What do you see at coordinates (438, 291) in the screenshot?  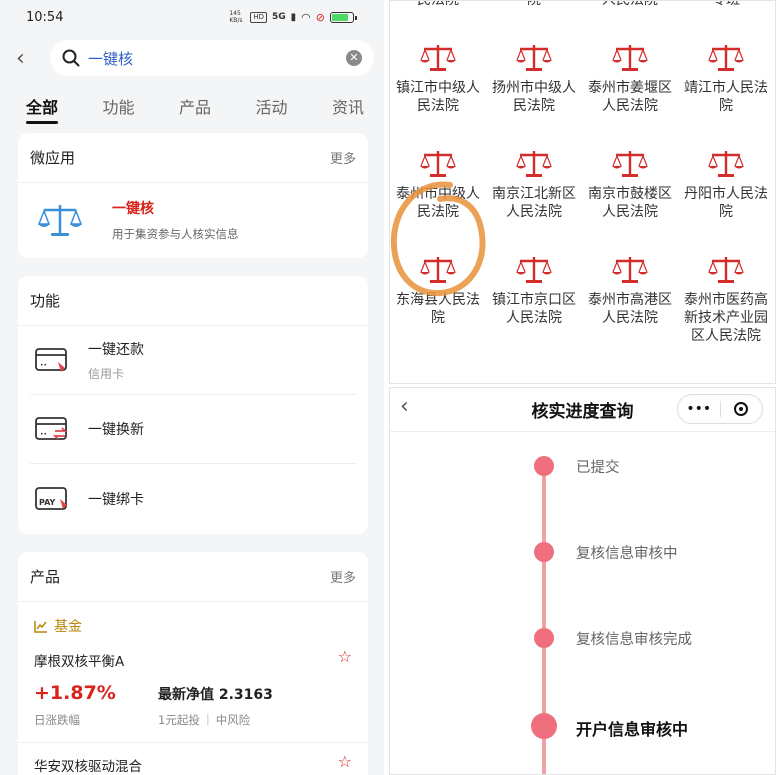 I see `court-item: 东海县人民法院` at bounding box center [438, 291].